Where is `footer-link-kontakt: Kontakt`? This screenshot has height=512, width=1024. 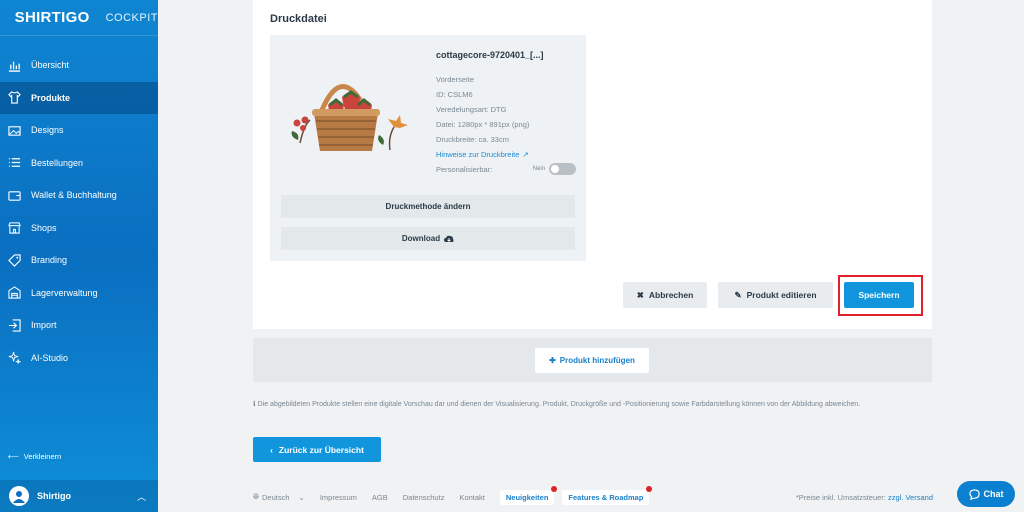
footer-link-kontakt: Kontakt is located at coordinates (471, 497).